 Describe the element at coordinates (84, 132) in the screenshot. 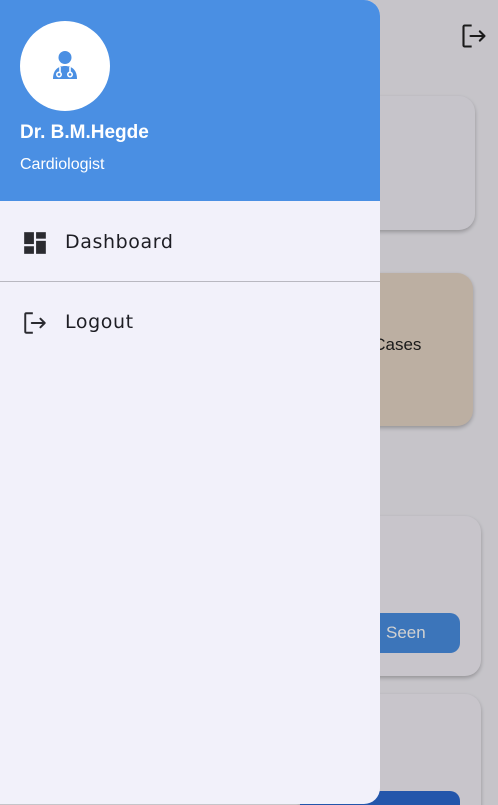

I see `doctor-name: Dr. B.M.Hegde` at that location.